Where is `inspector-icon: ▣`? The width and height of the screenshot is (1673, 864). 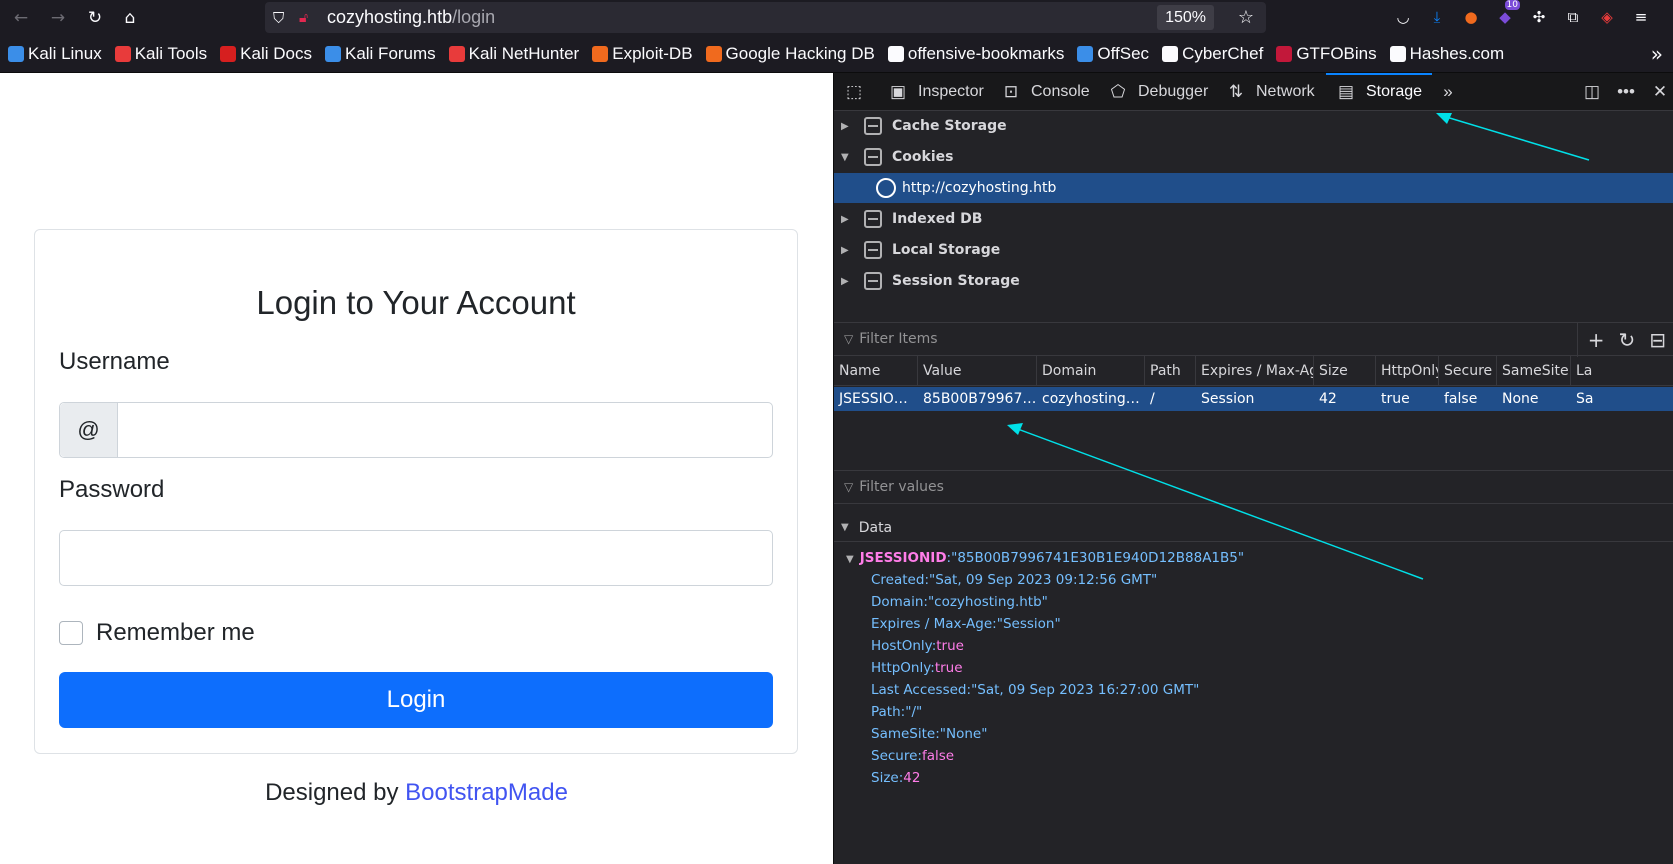 inspector-icon: ▣ is located at coordinates (898, 91).